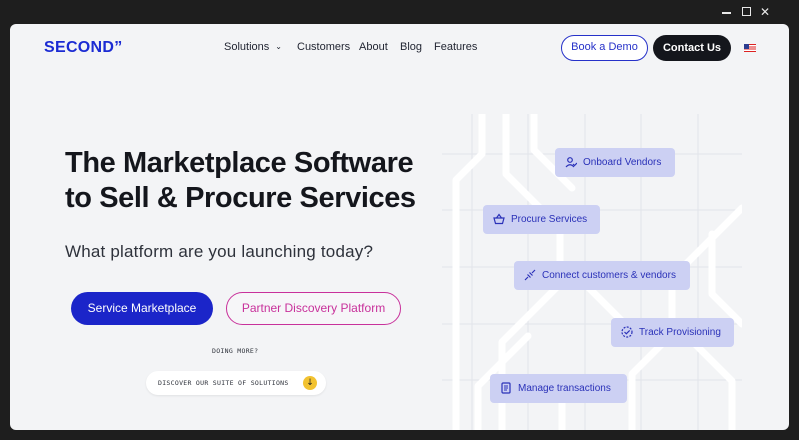 This screenshot has width=799, height=440. I want to click on nav-blog: Blog, so click(411, 47).